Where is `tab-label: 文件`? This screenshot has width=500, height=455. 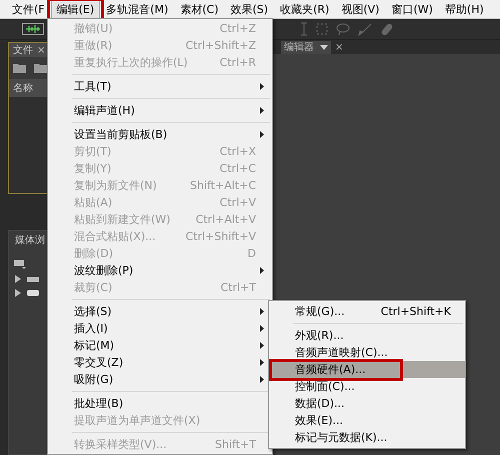 tab-label: 文件 is located at coordinates (23, 50).